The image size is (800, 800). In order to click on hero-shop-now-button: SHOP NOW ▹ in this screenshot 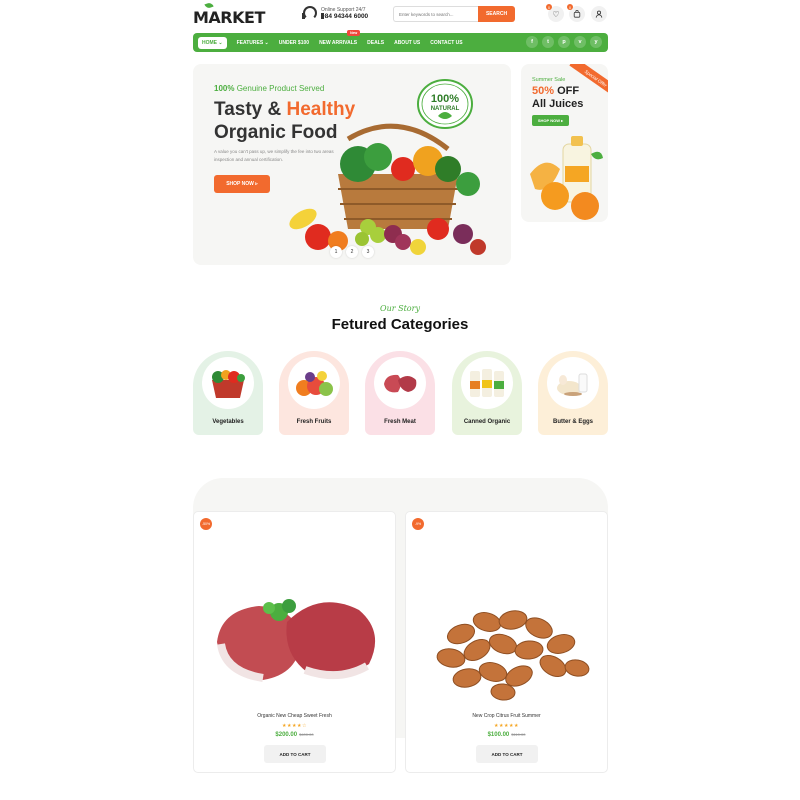, I will do `click(242, 184)`.